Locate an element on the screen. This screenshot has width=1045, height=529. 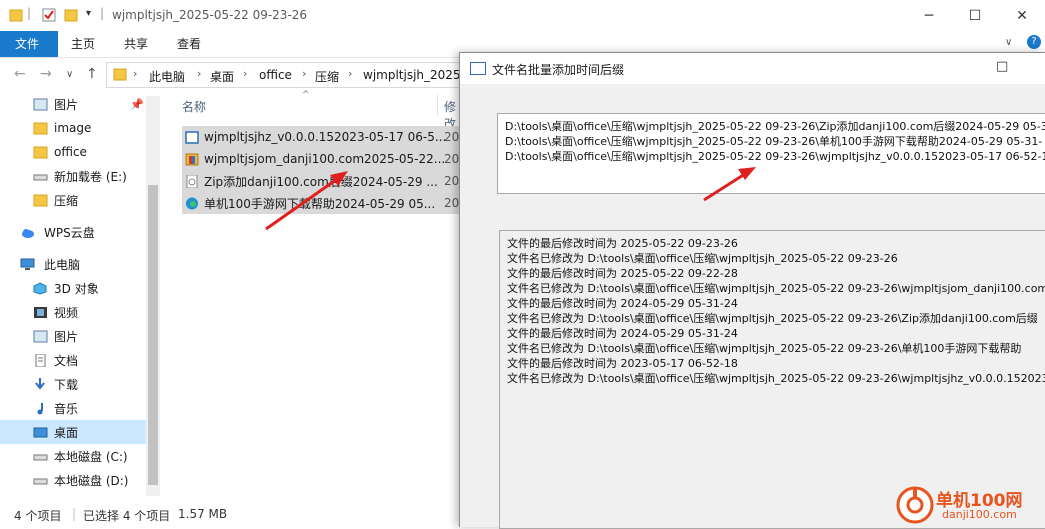
nav-item-documents: 文档 is located at coordinates (73, 360).